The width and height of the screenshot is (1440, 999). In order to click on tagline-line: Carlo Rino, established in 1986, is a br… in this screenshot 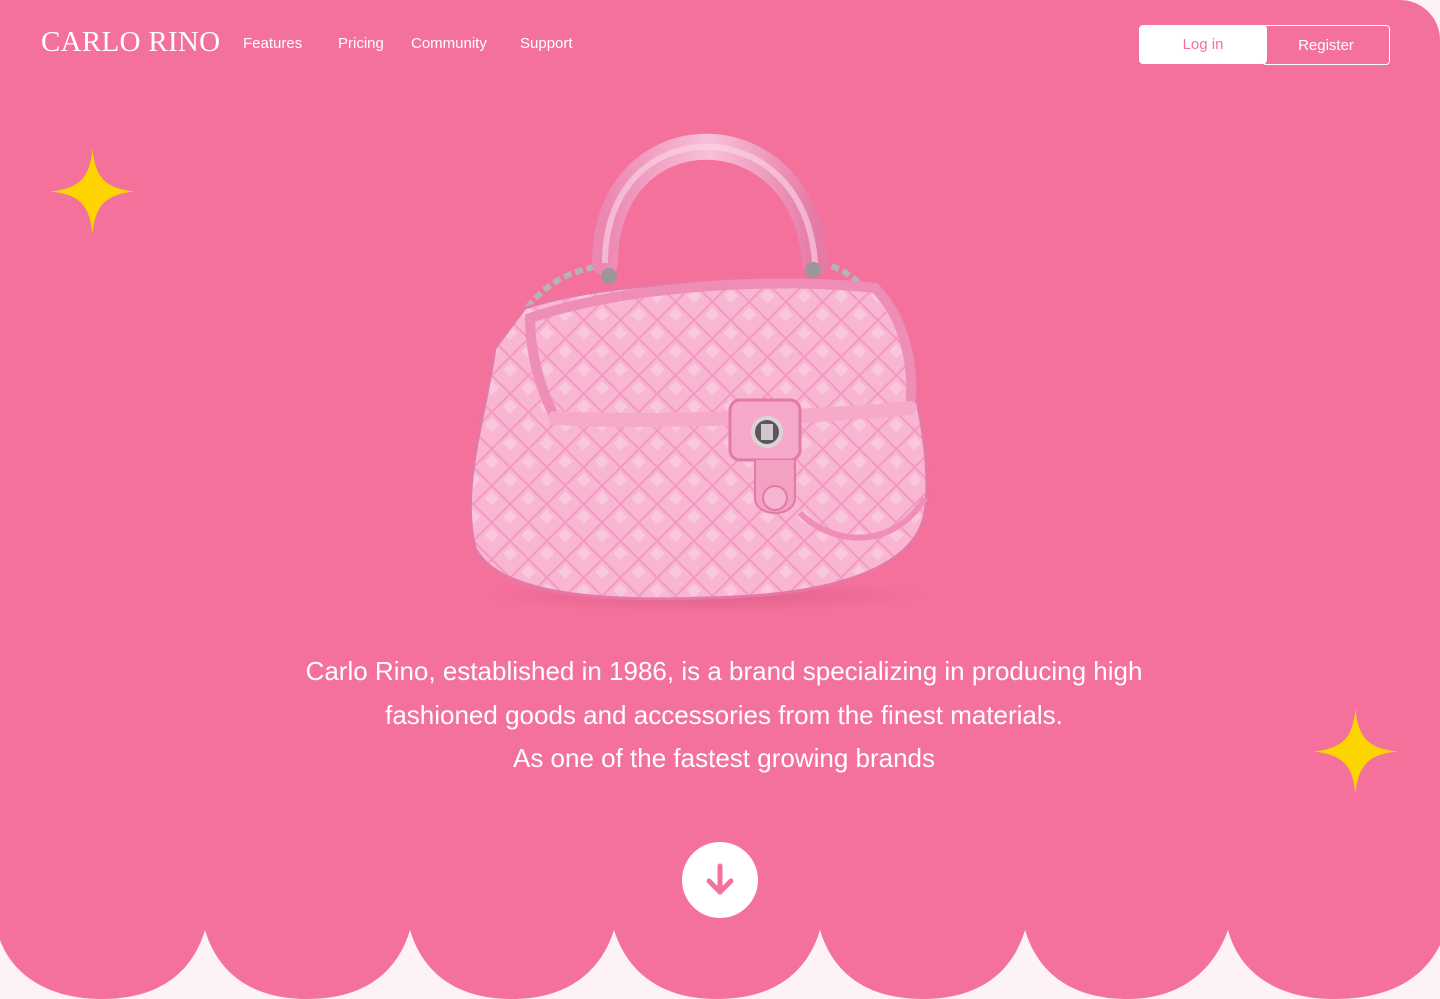, I will do `click(724, 671)`.